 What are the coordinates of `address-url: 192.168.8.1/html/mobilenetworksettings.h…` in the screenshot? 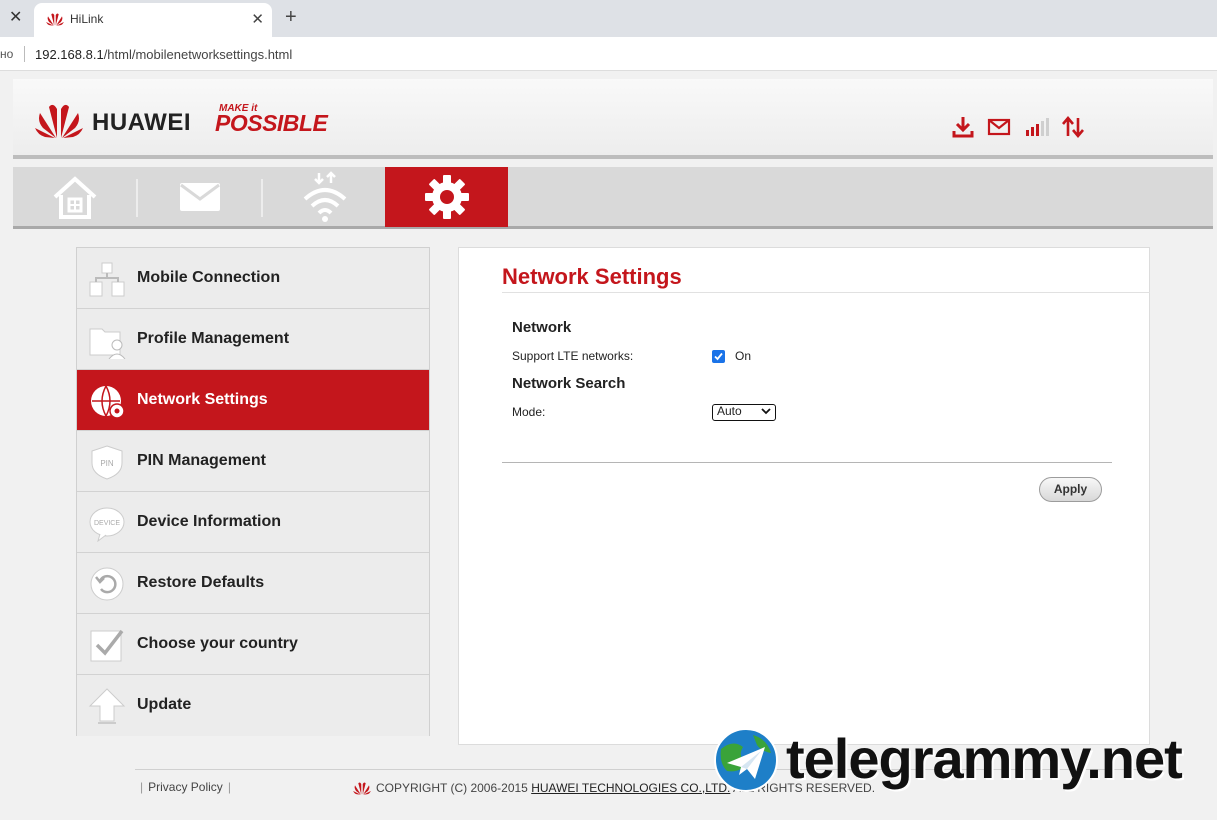 It's located at (163, 54).